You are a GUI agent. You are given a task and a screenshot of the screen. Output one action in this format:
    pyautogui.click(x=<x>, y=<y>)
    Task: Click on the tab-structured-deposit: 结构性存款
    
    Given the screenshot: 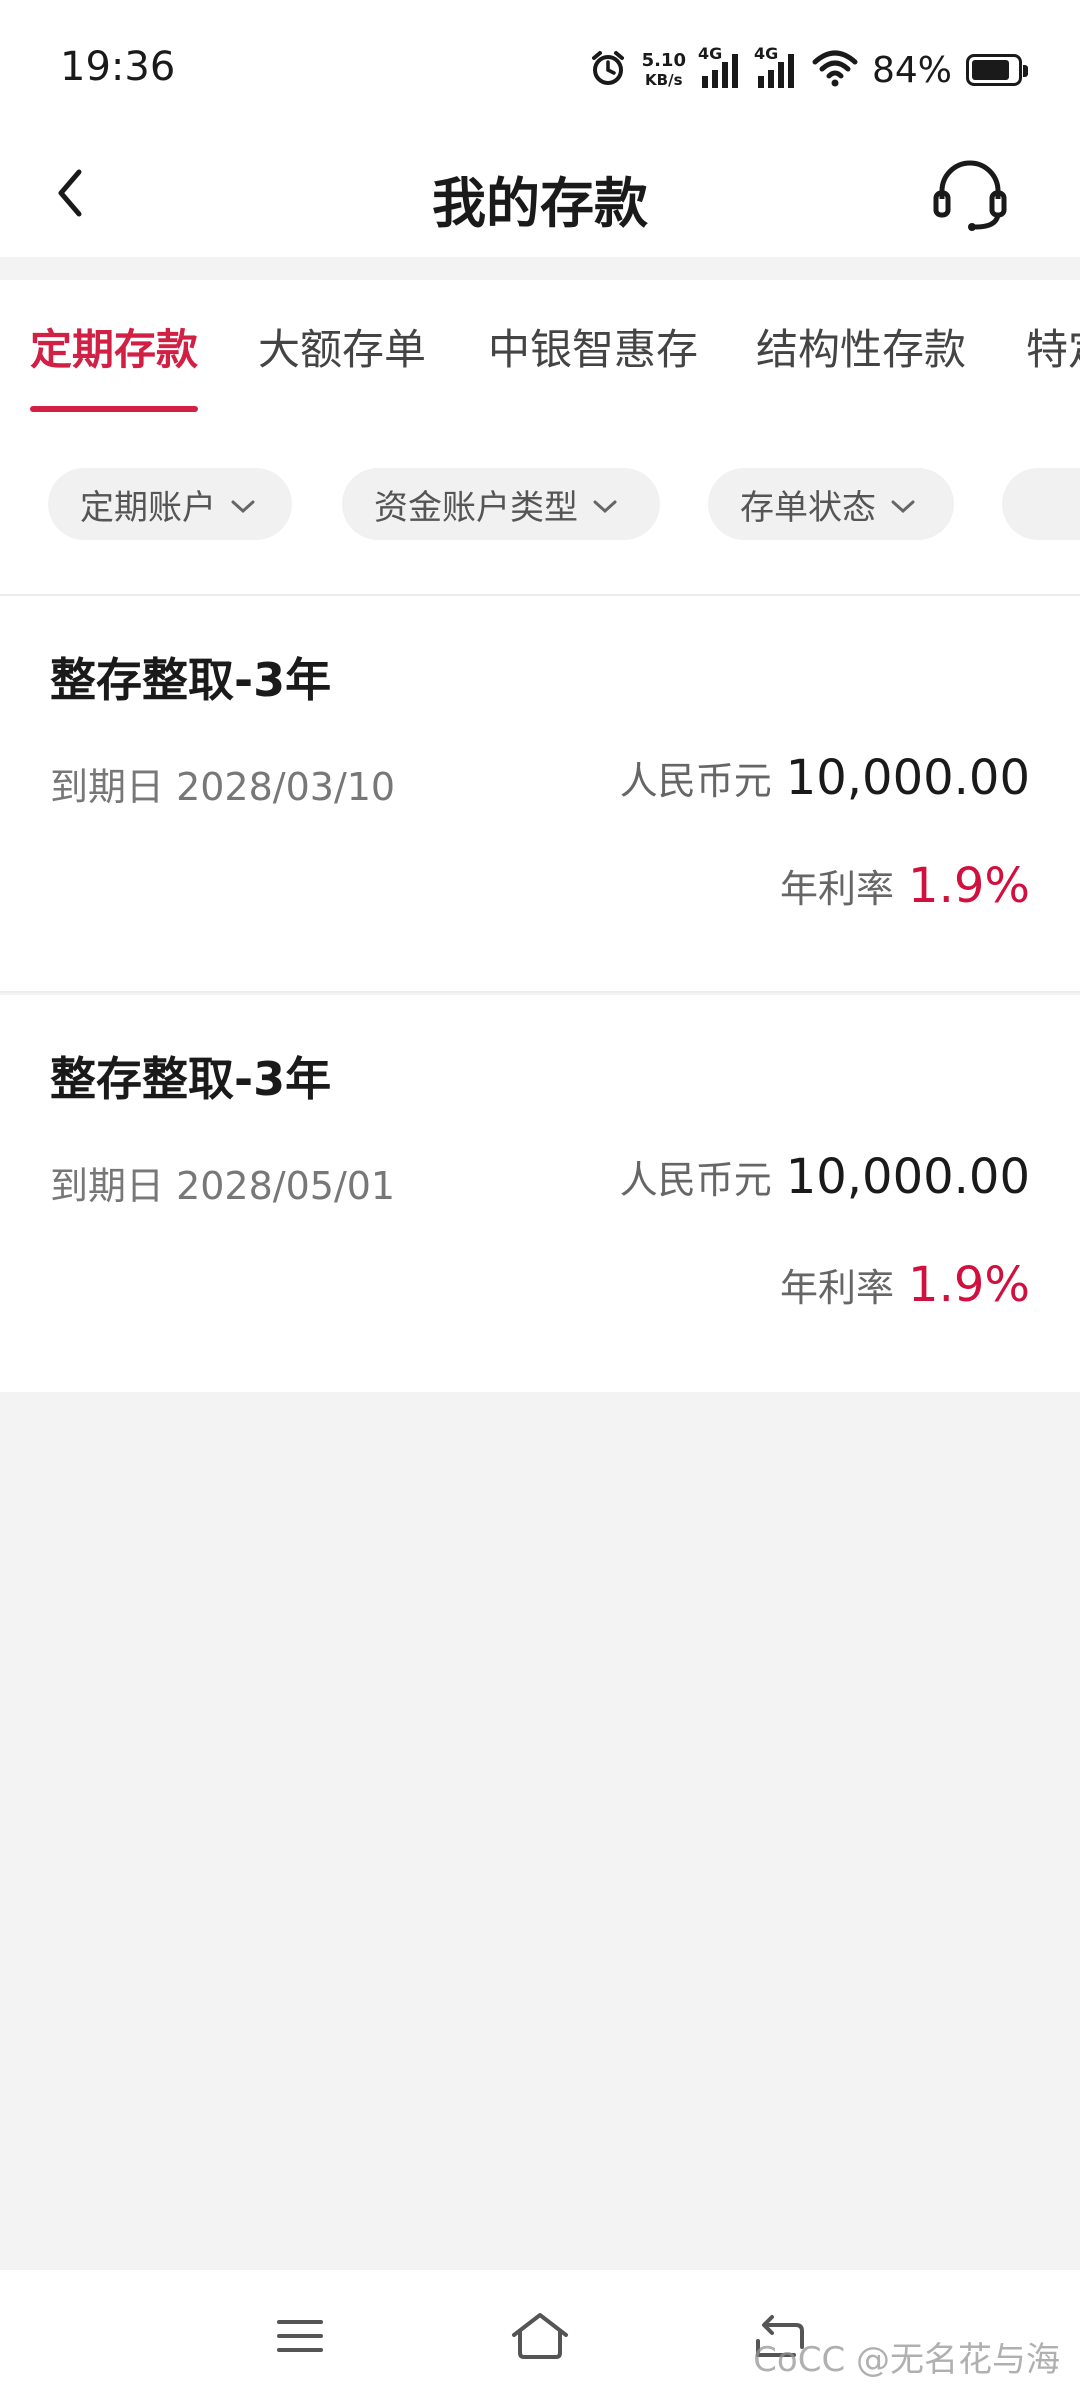 What is the action you would take?
    pyautogui.click(x=861, y=346)
    